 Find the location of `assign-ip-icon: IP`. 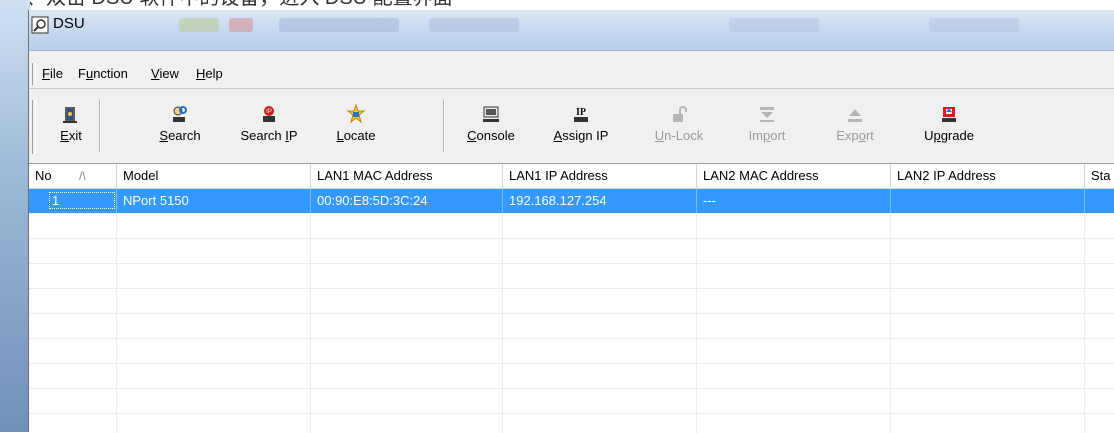

assign-ip-icon: IP is located at coordinates (581, 114).